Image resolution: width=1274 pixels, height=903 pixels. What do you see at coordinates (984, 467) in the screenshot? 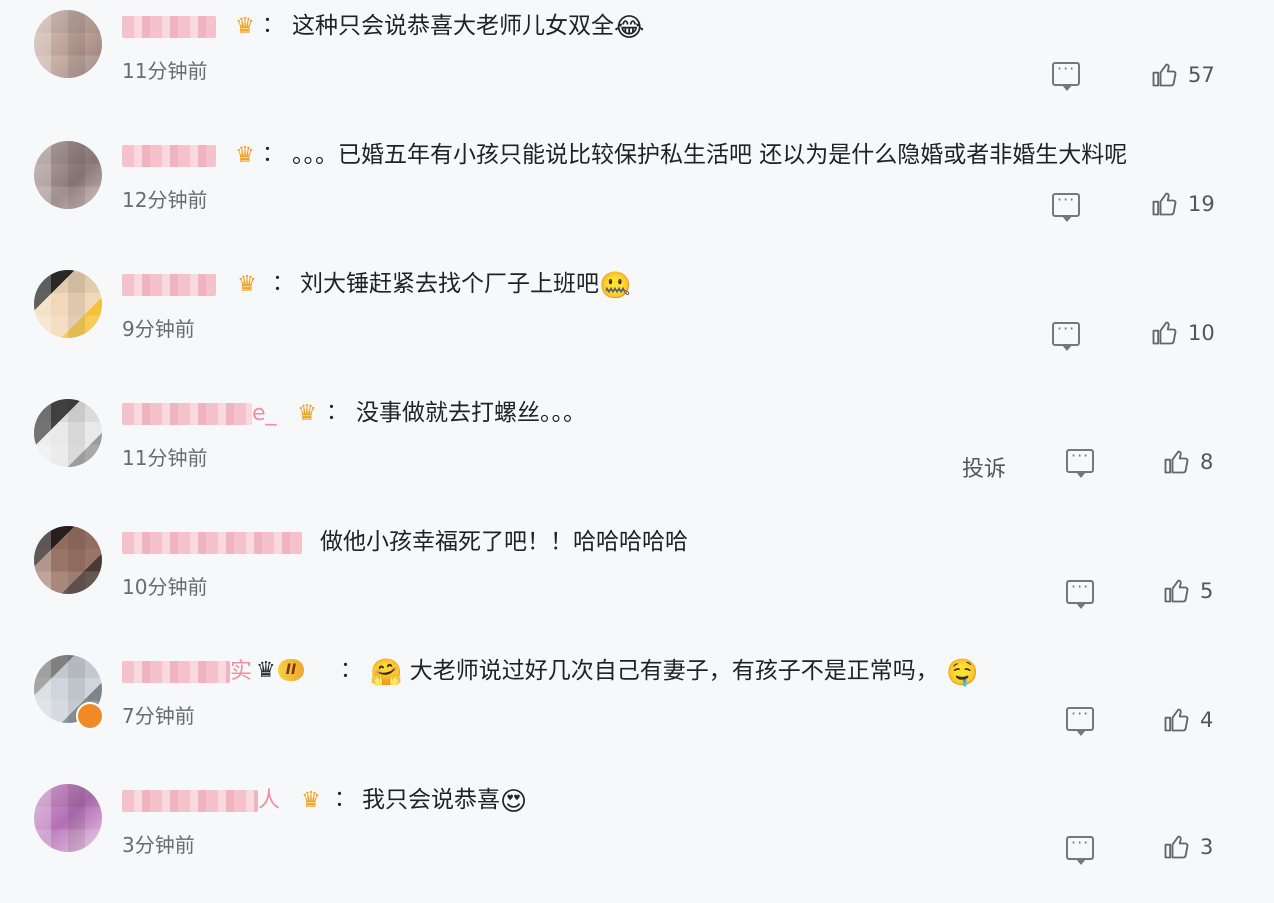
I see `report-button: 投诉` at bounding box center [984, 467].